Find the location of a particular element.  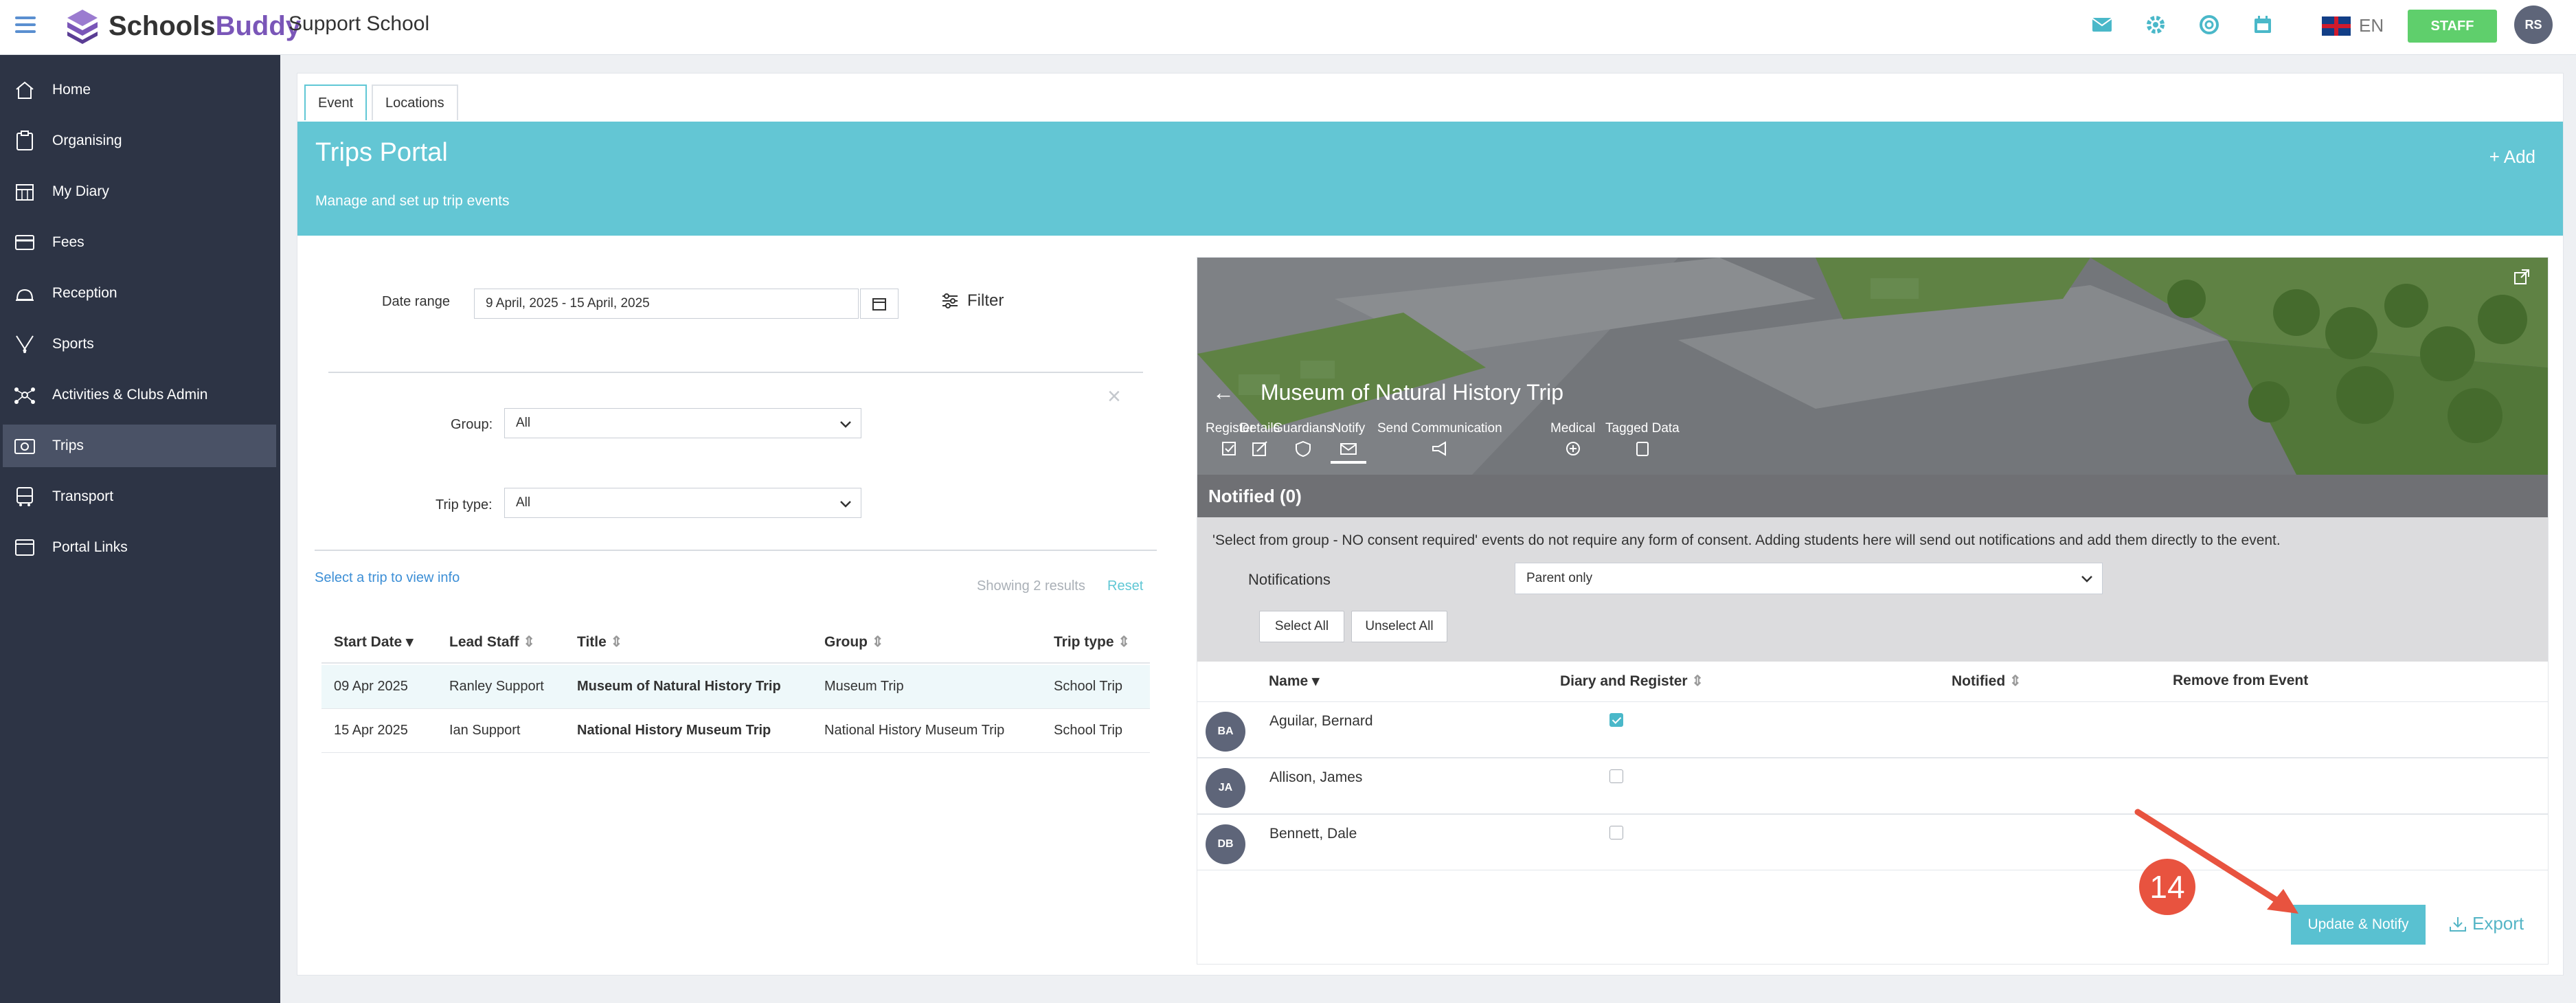

col-notified: Notified ⇕ is located at coordinates (1987, 681).